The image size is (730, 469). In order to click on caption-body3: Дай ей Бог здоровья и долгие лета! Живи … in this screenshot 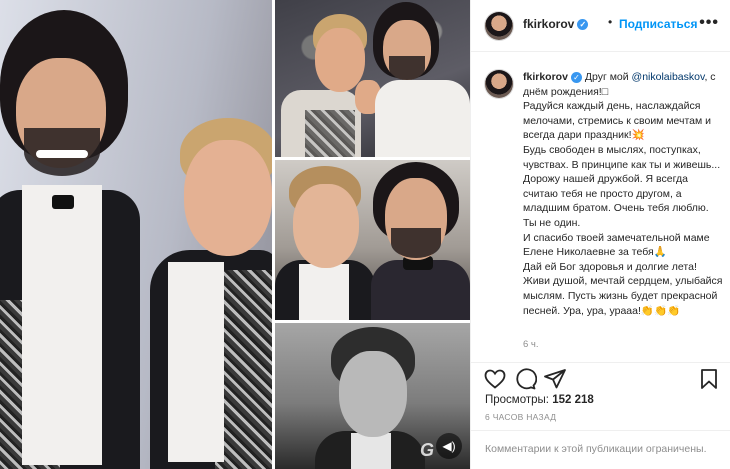, I will do `click(623, 288)`.